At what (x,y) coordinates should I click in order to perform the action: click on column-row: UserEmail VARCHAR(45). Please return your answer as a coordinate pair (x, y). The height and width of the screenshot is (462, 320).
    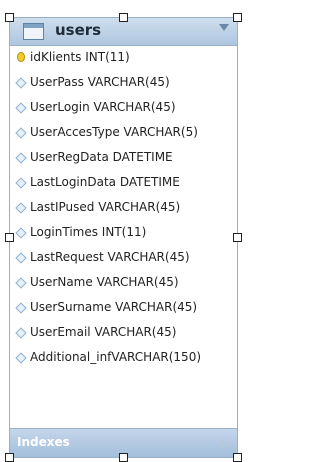
    Looking at the image, I should click on (123, 333).